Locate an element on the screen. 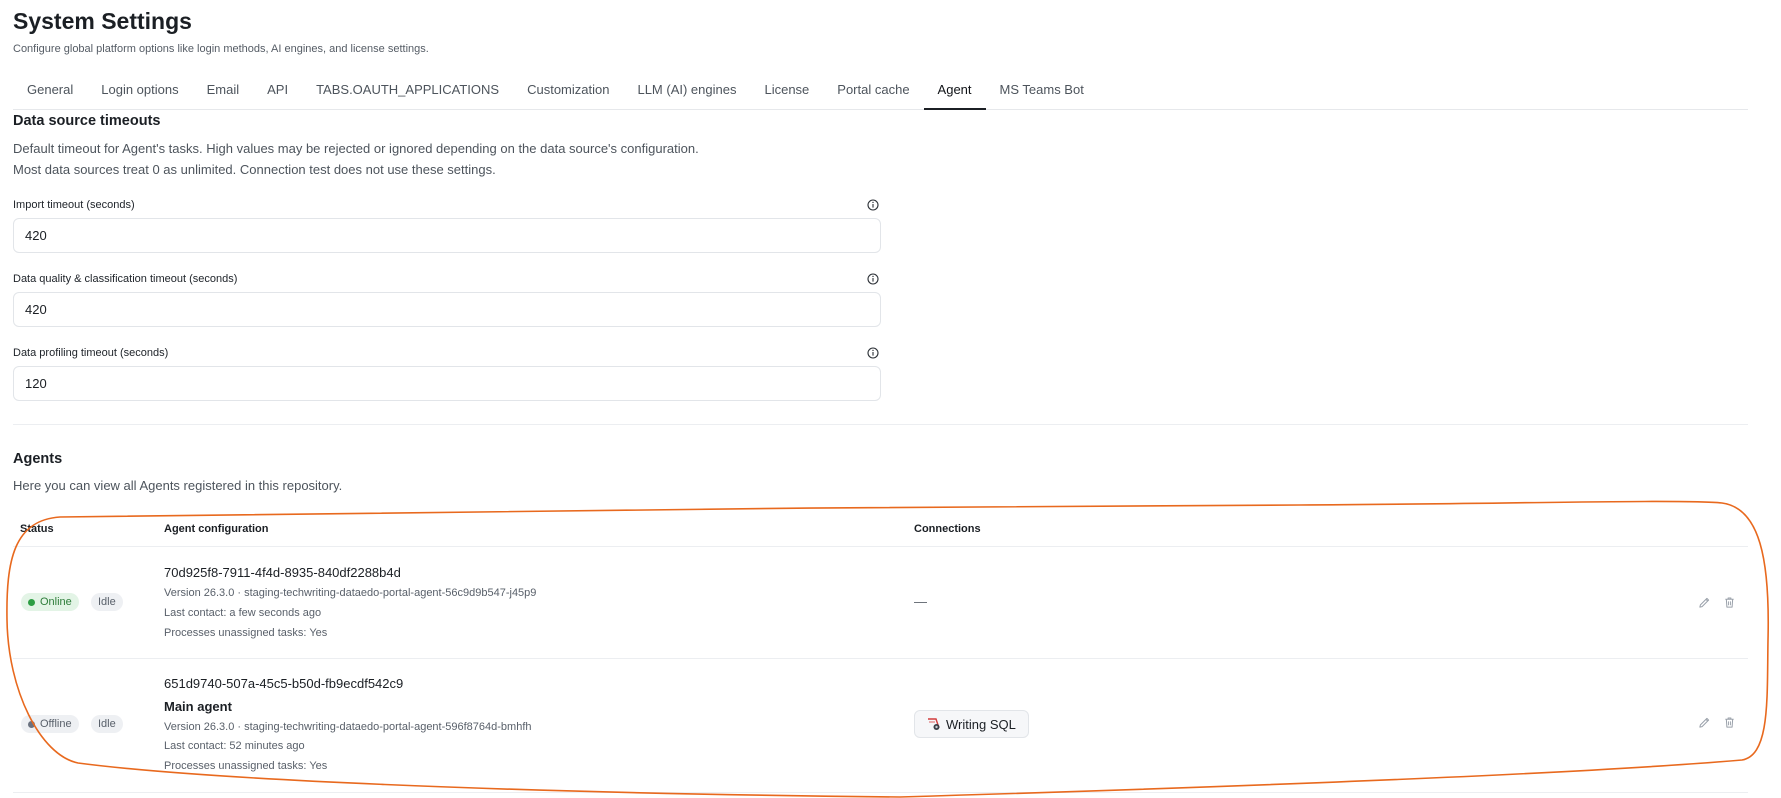 Image resolution: width=1781 pixels, height=798 pixels. tab-api: API is located at coordinates (277, 90).